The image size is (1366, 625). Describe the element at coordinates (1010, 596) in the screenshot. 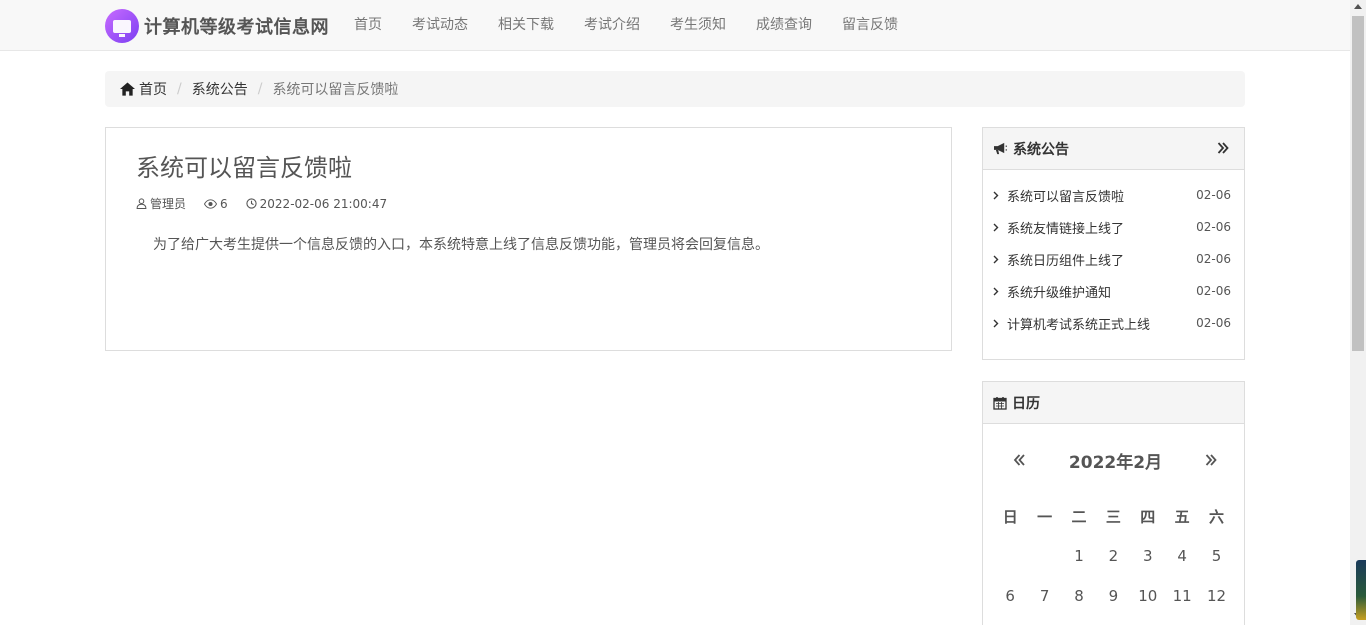

I see `calendar-day: 6` at that location.